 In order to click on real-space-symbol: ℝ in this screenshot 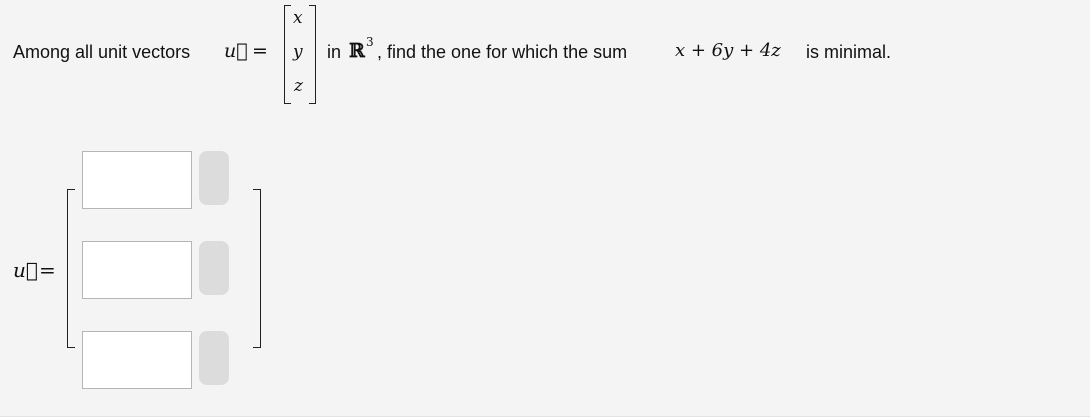, I will do `click(357, 51)`.